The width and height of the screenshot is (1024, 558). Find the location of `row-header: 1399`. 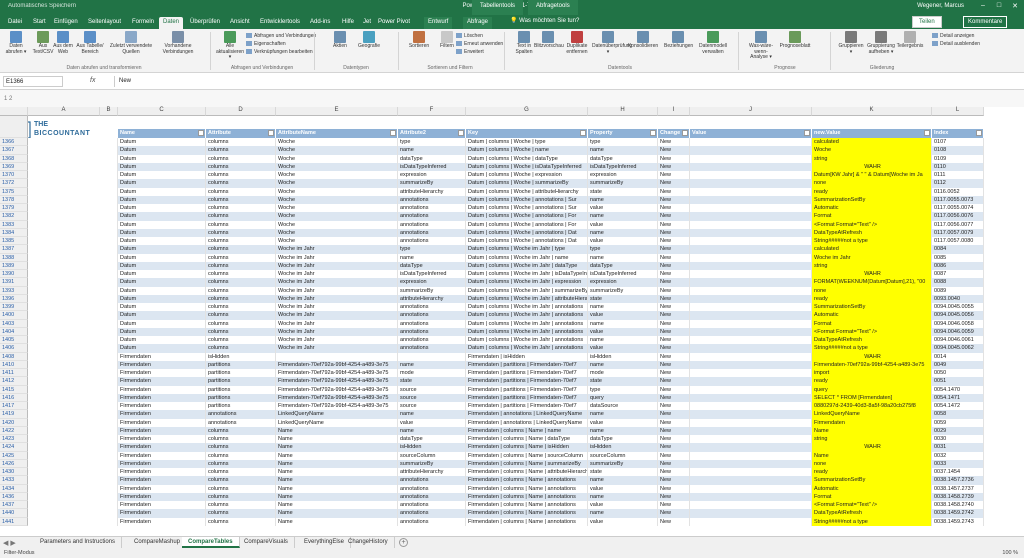

row-header: 1399 is located at coordinates (14, 307).